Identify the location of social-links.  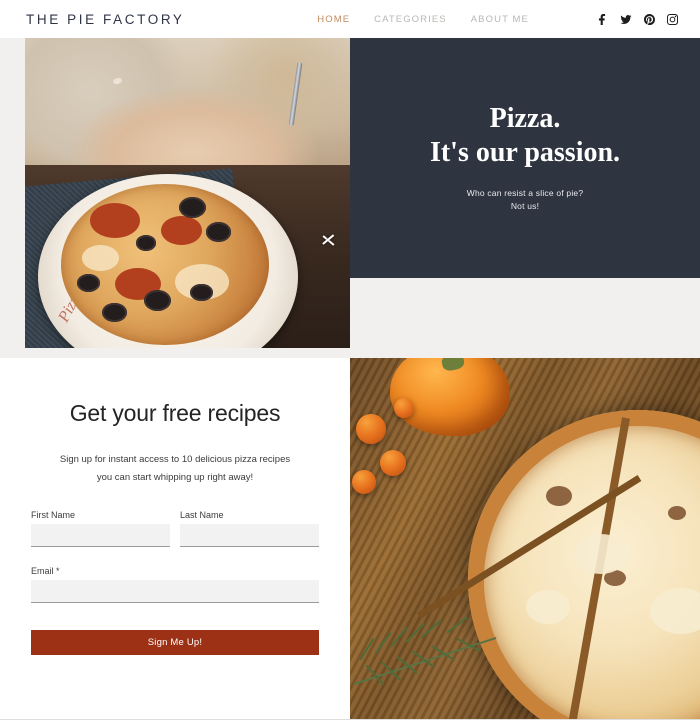
(637, 19).